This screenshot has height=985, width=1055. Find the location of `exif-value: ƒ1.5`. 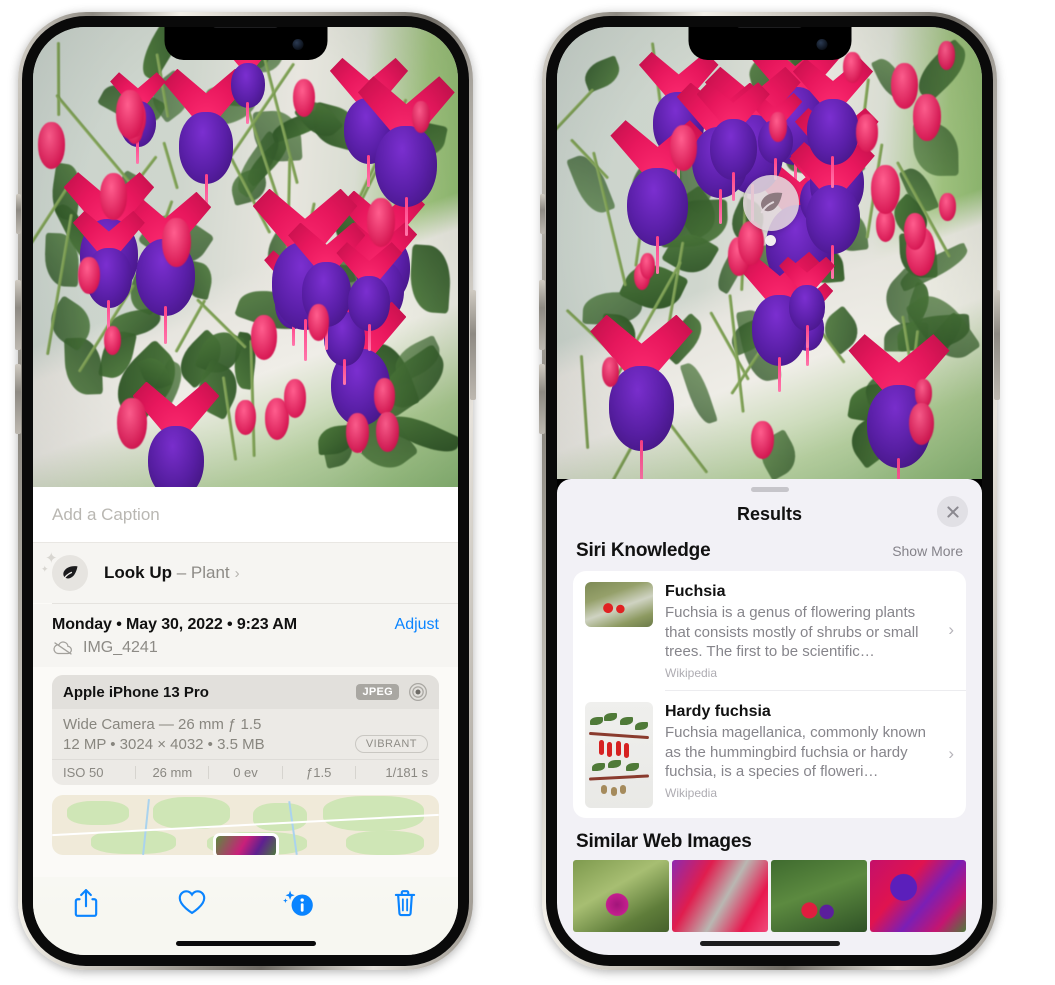

exif-value: ƒ1.5 is located at coordinates (319, 772).